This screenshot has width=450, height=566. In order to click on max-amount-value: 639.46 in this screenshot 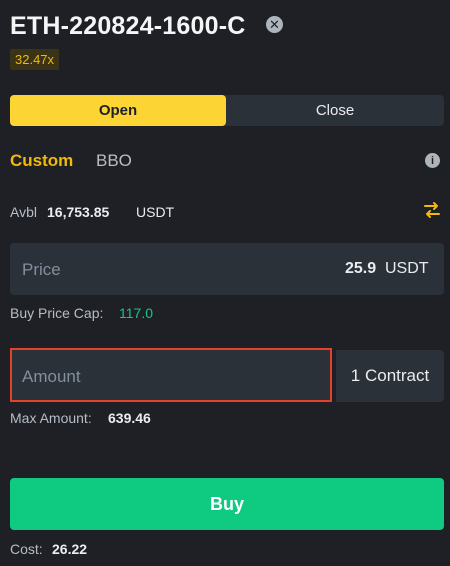, I will do `click(129, 418)`.